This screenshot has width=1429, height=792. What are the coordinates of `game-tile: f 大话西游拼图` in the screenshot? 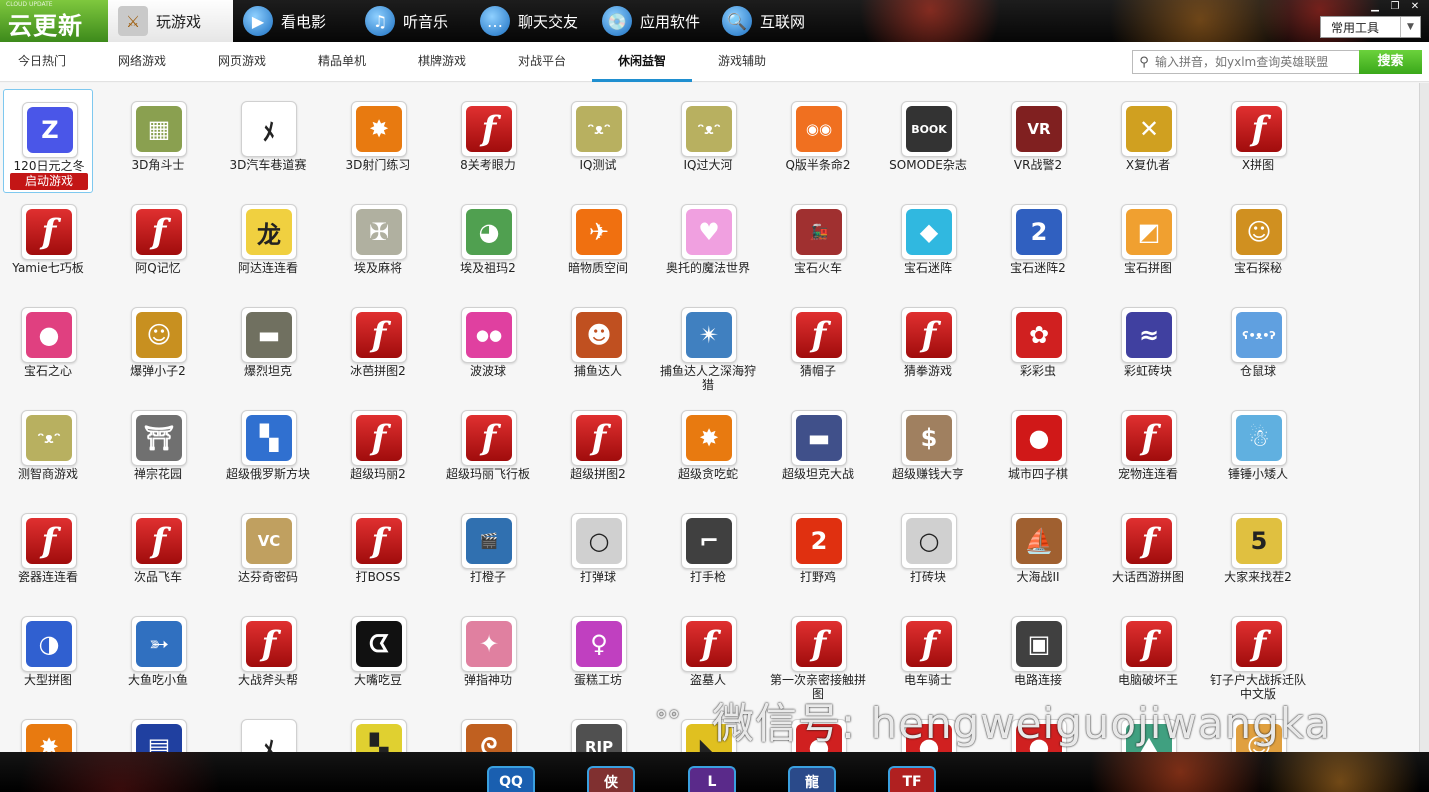 It's located at (1148, 553).